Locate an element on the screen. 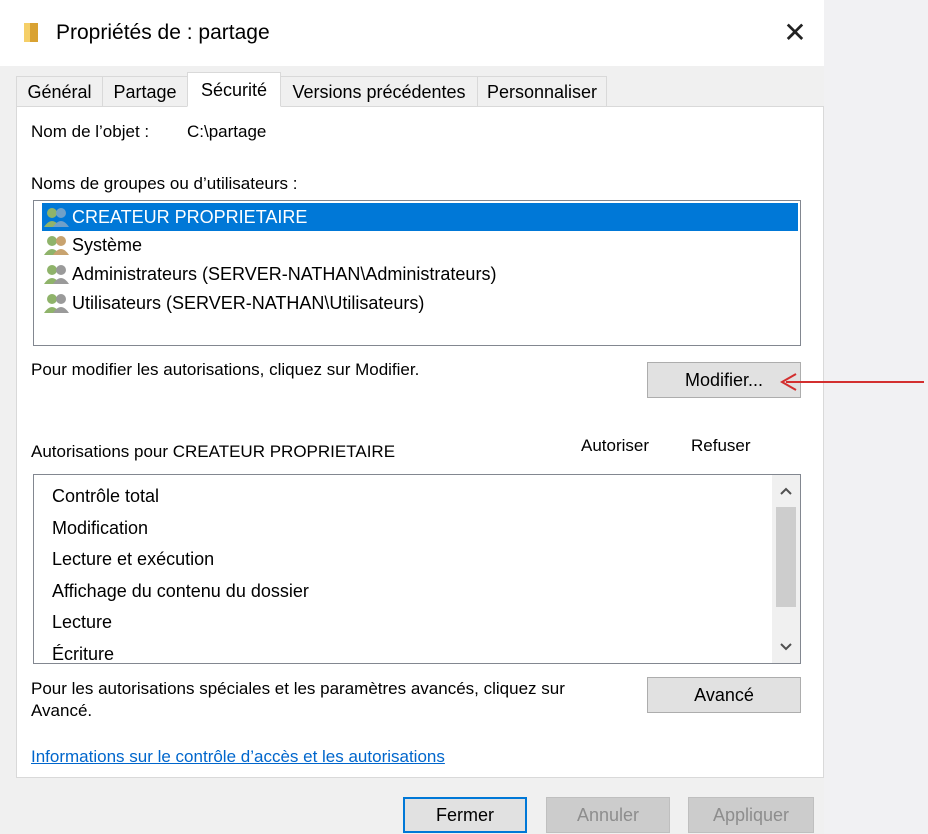 This screenshot has height=834, width=928. folder-icon is located at coordinates (31, 32).